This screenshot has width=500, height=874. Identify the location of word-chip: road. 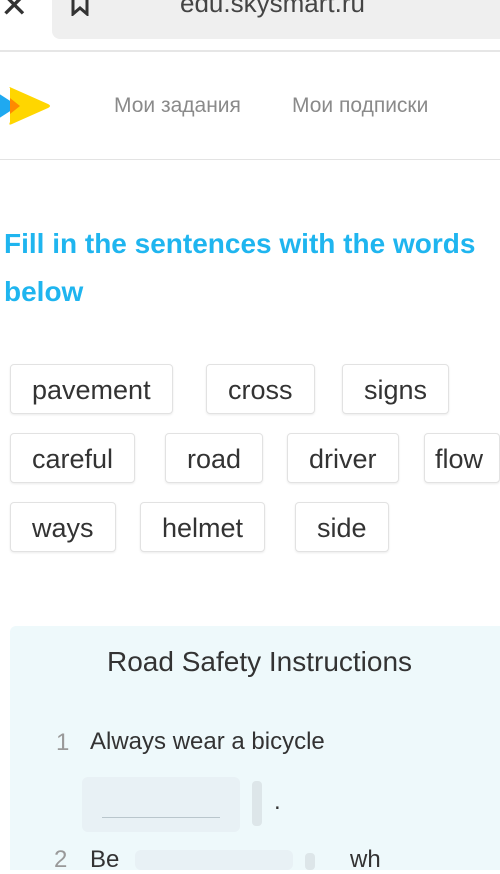
(214, 458).